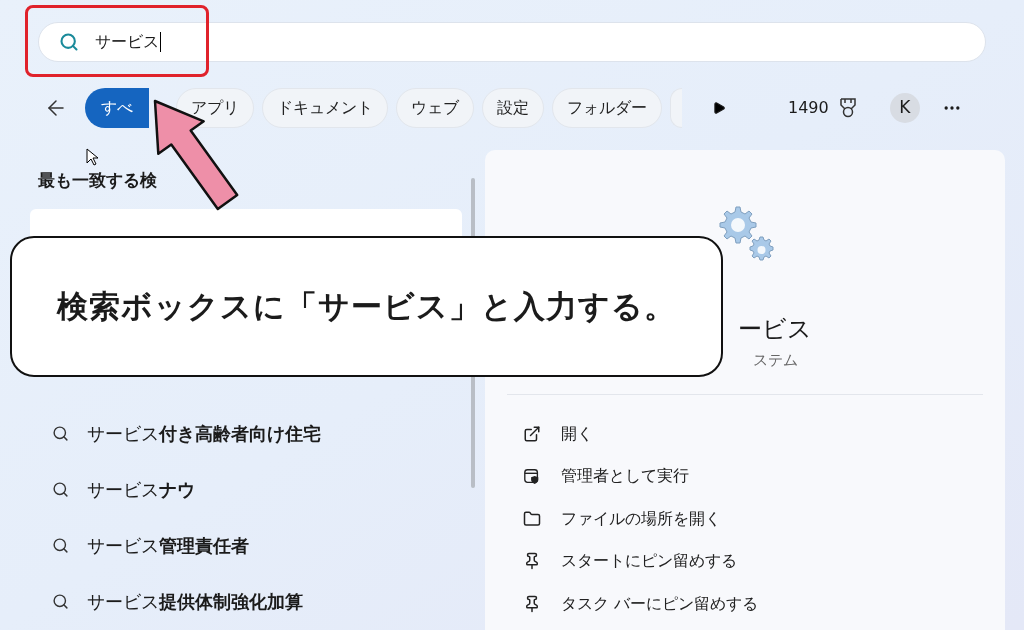  Describe the element at coordinates (246, 433) in the screenshot. I see `suggestion-item: サービス付き高齢者向け住宅` at that location.